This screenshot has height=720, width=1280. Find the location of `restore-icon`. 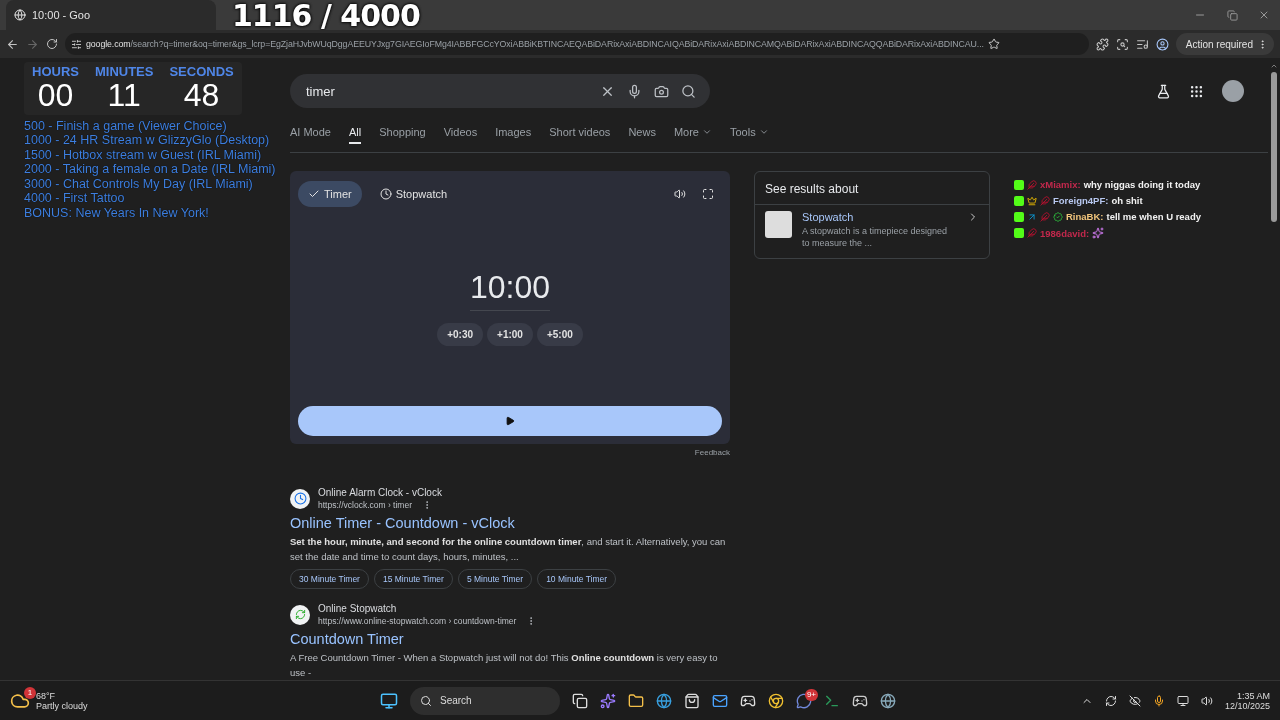

restore-icon is located at coordinates (1232, 15).